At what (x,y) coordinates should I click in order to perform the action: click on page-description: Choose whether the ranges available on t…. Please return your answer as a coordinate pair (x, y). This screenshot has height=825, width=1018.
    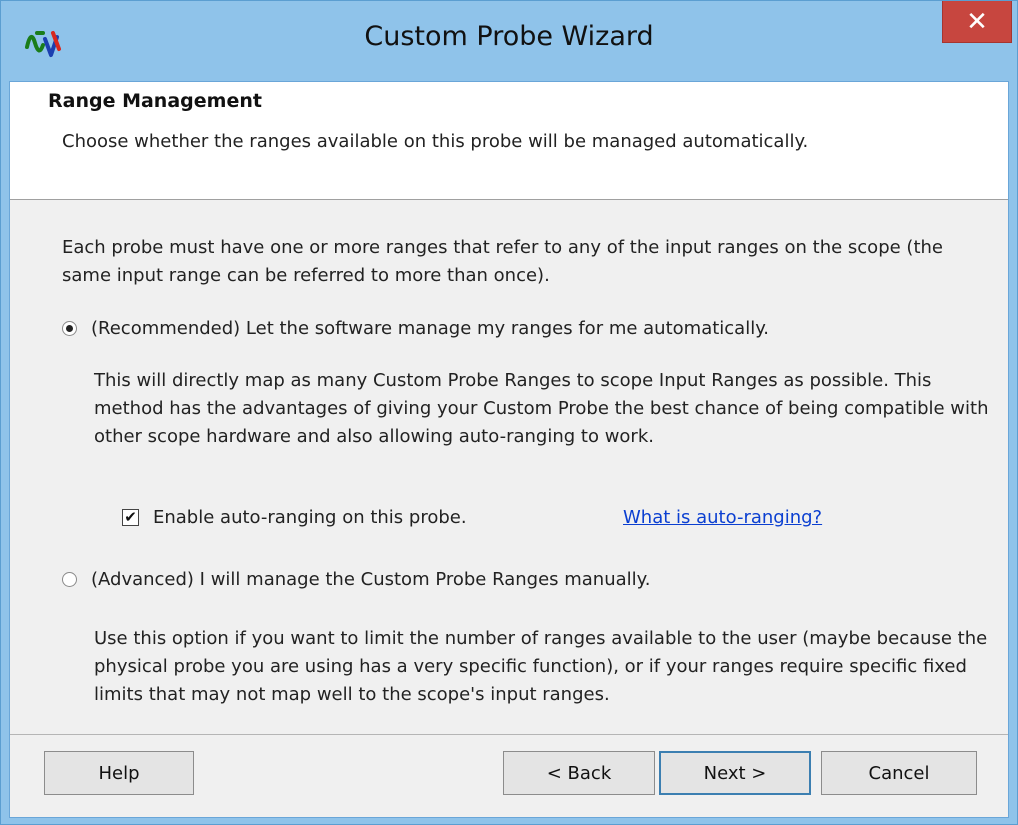
    Looking at the image, I should click on (435, 141).